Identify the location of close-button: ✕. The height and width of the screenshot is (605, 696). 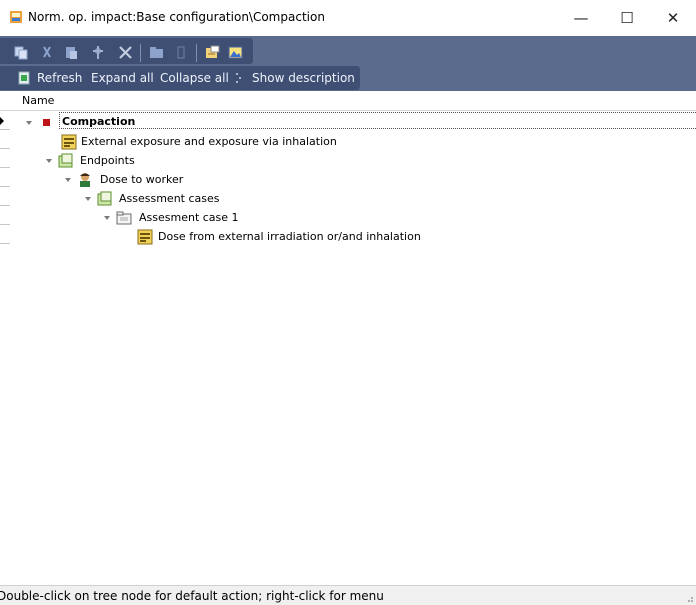
(673, 18).